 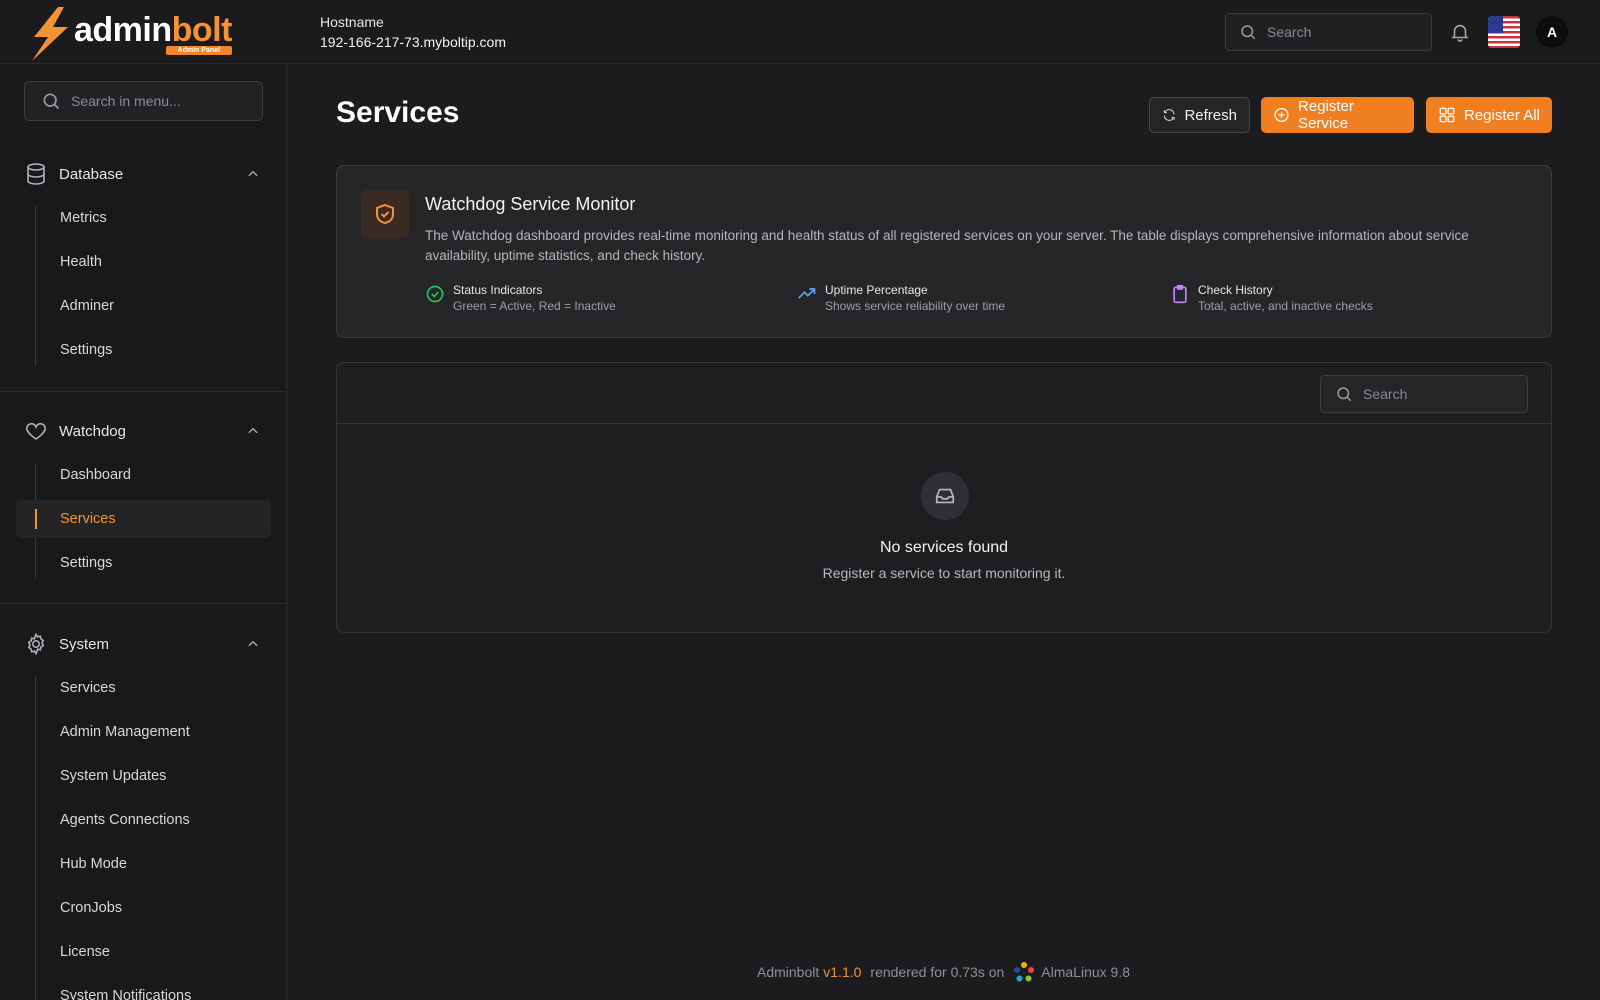 I want to click on register-service-button: Register Service, so click(x=1337, y=115).